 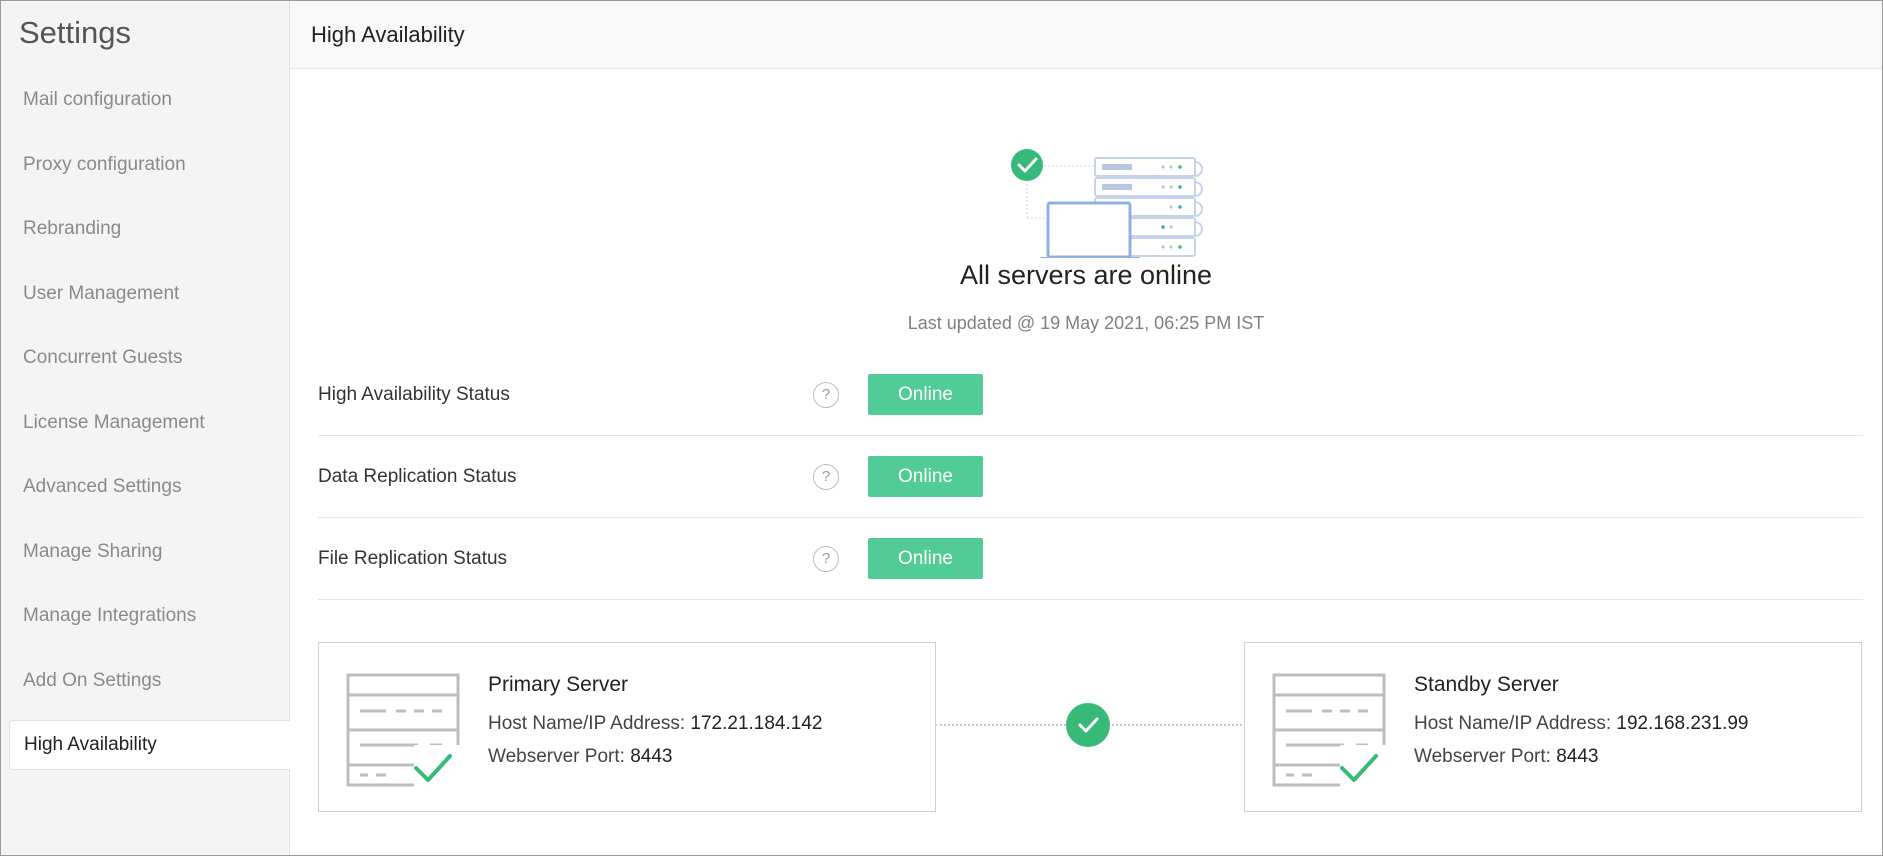 I want to click on host-info: Host Name/IP Address: 172.21.184.142, so click(x=655, y=724).